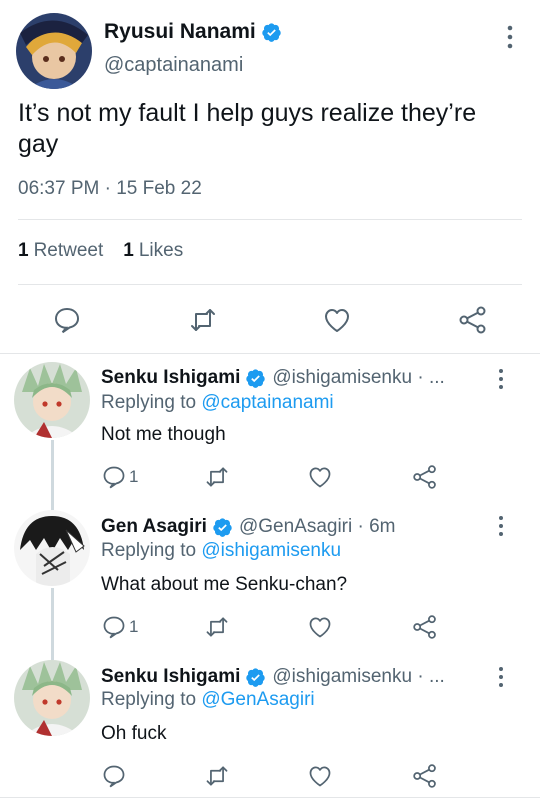  What do you see at coordinates (224, 584) in the screenshot?
I see `reply-text: What about me Senku-chan?` at bounding box center [224, 584].